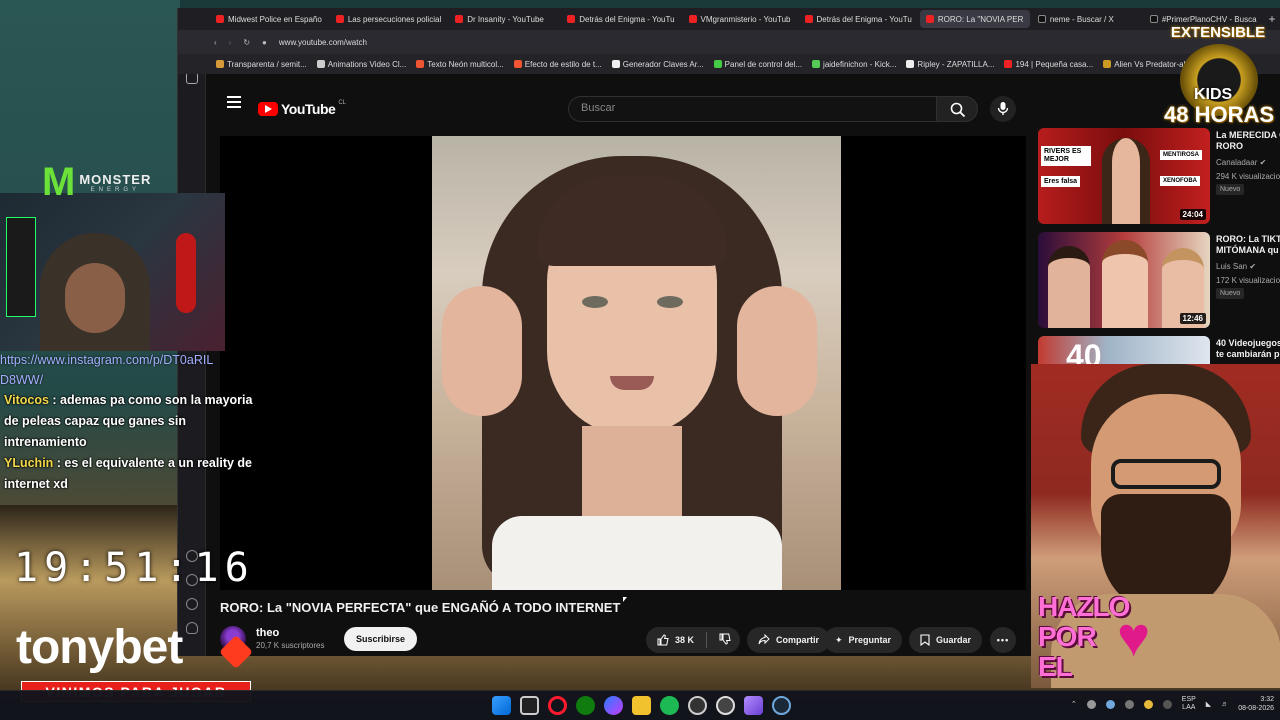 The width and height of the screenshot is (1280, 720). I want to click on youtube-logo: YouTube CL, so click(302, 108).